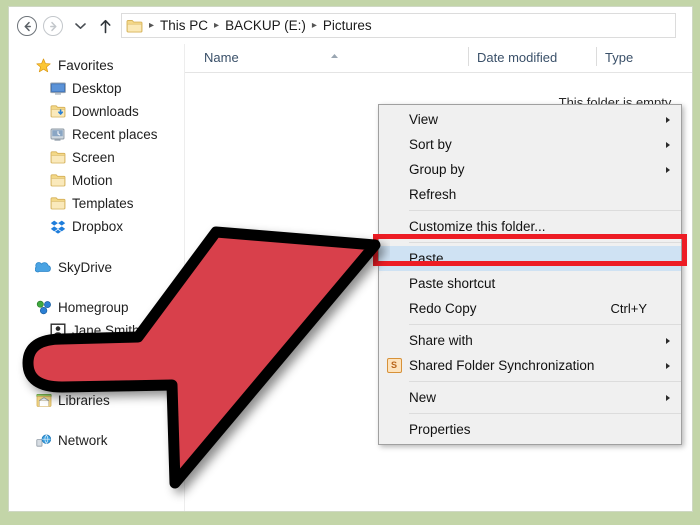 The image size is (700, 525). Describe the element at coordinates (116, 330) in the screenshot. I see `sidebar-item-jane-smith: Jane Smith` at that location.